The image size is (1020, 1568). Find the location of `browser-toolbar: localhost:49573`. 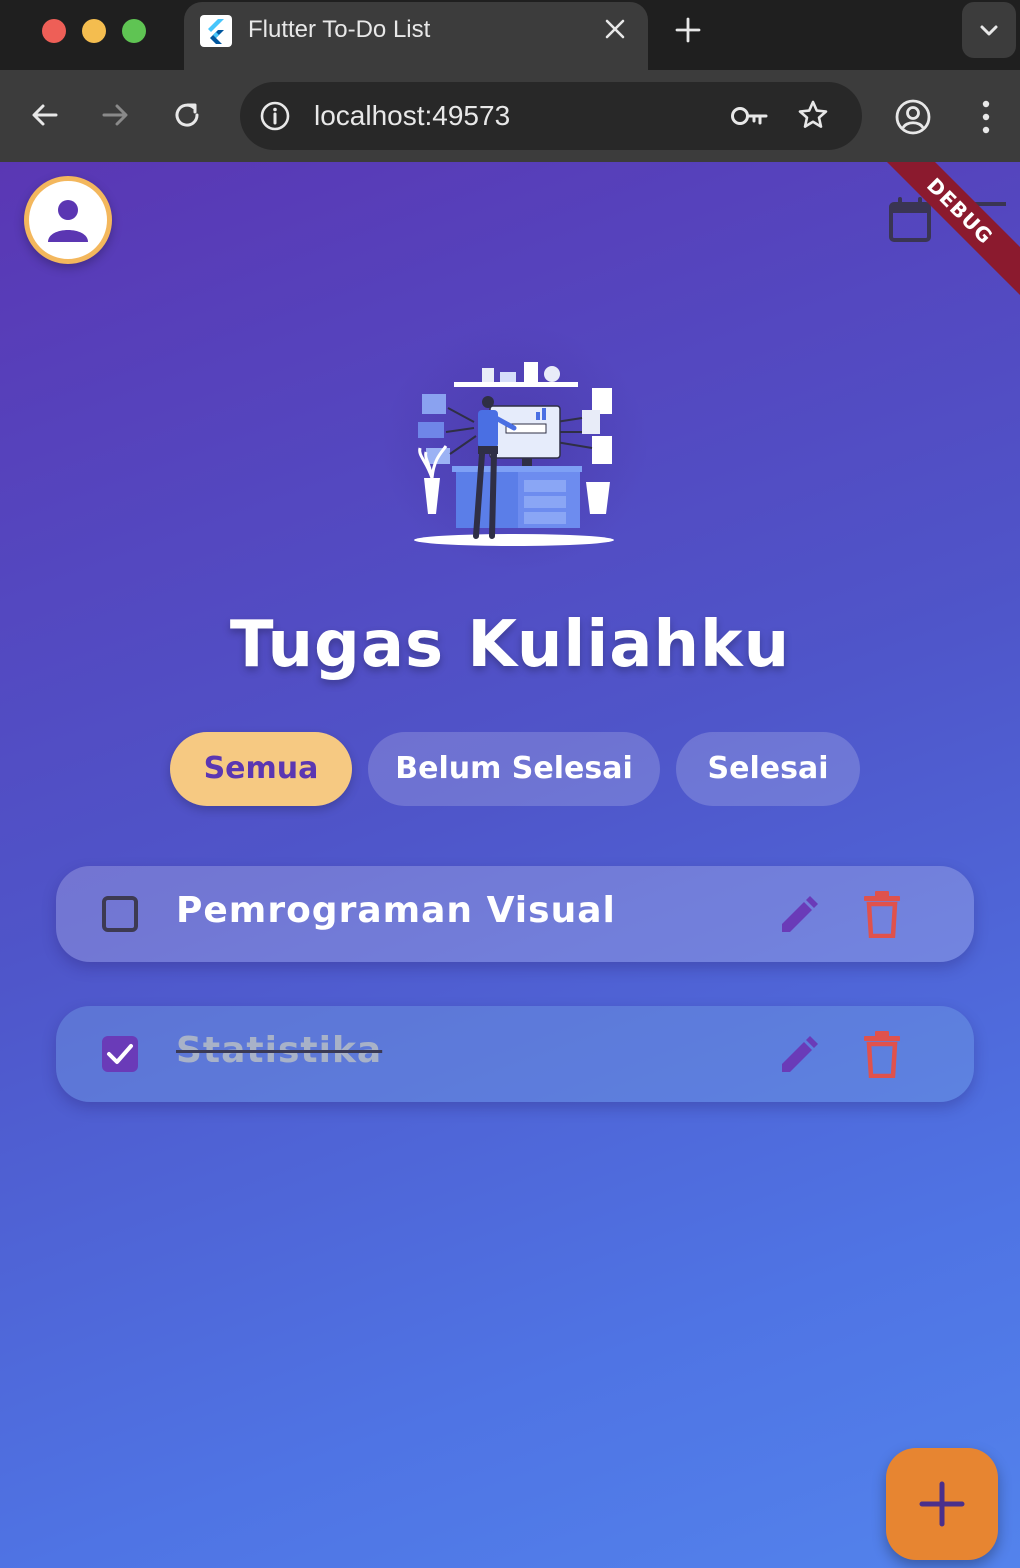

browser-toolbar: localhost:49573 is located at coordinates (510, 116).